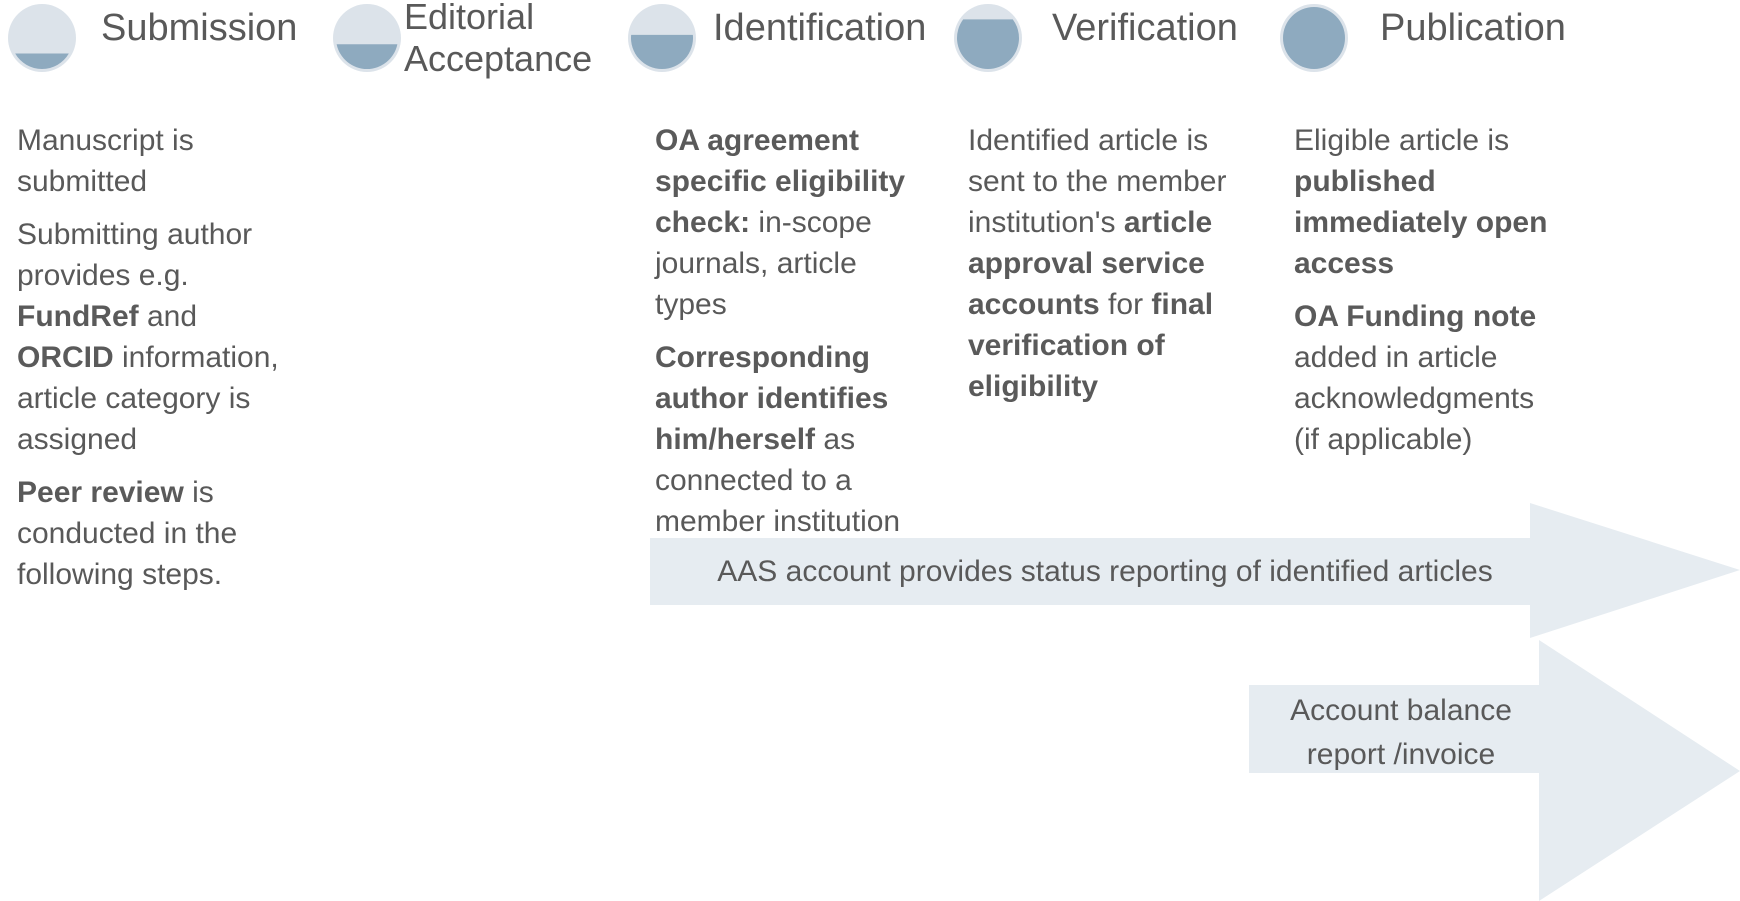 The height and width of the screenshot is (901, 1740). Describe the element at coordinates (78, 316) in the screenshot. I see `emphasis-text: FundRef` at that location.